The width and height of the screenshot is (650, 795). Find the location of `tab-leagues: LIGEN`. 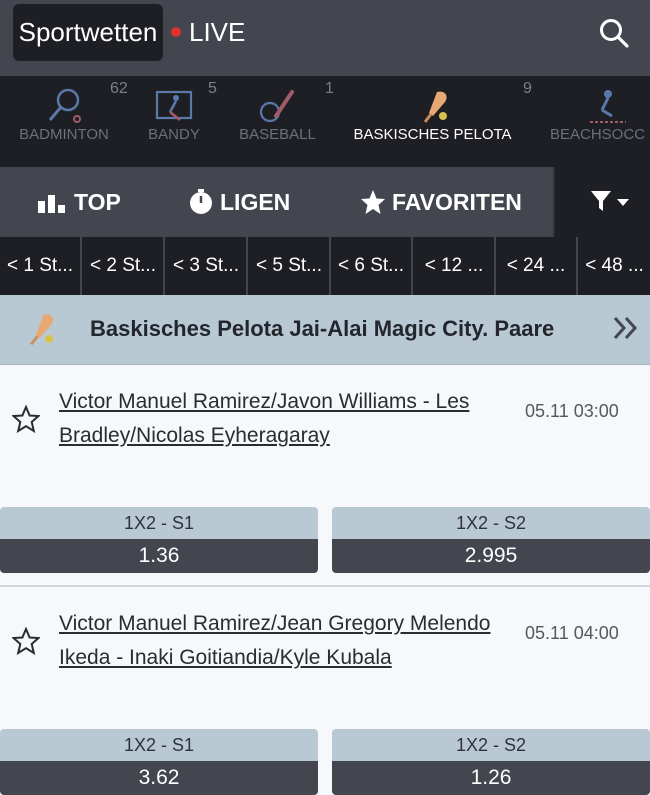

tab-leagues: LIGEN is located at coordinates (239, 202).